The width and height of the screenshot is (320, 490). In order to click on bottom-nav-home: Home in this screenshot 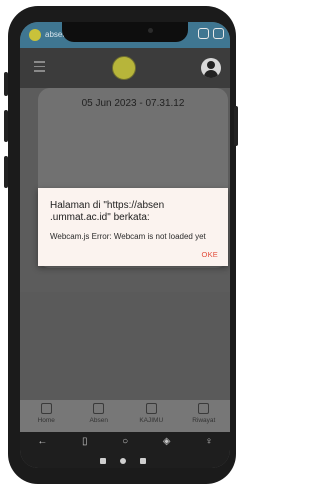, I will do `click(46, 413)`.